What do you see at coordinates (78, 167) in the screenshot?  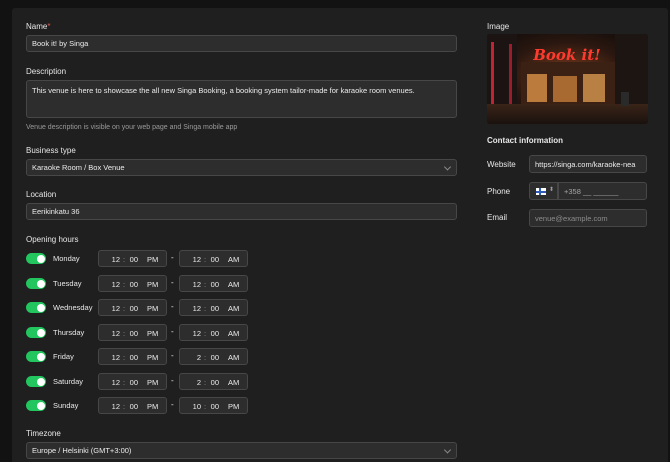 I see `business-type-value: Karaoke Room / Box Venue` at bounding box center [78, 167].